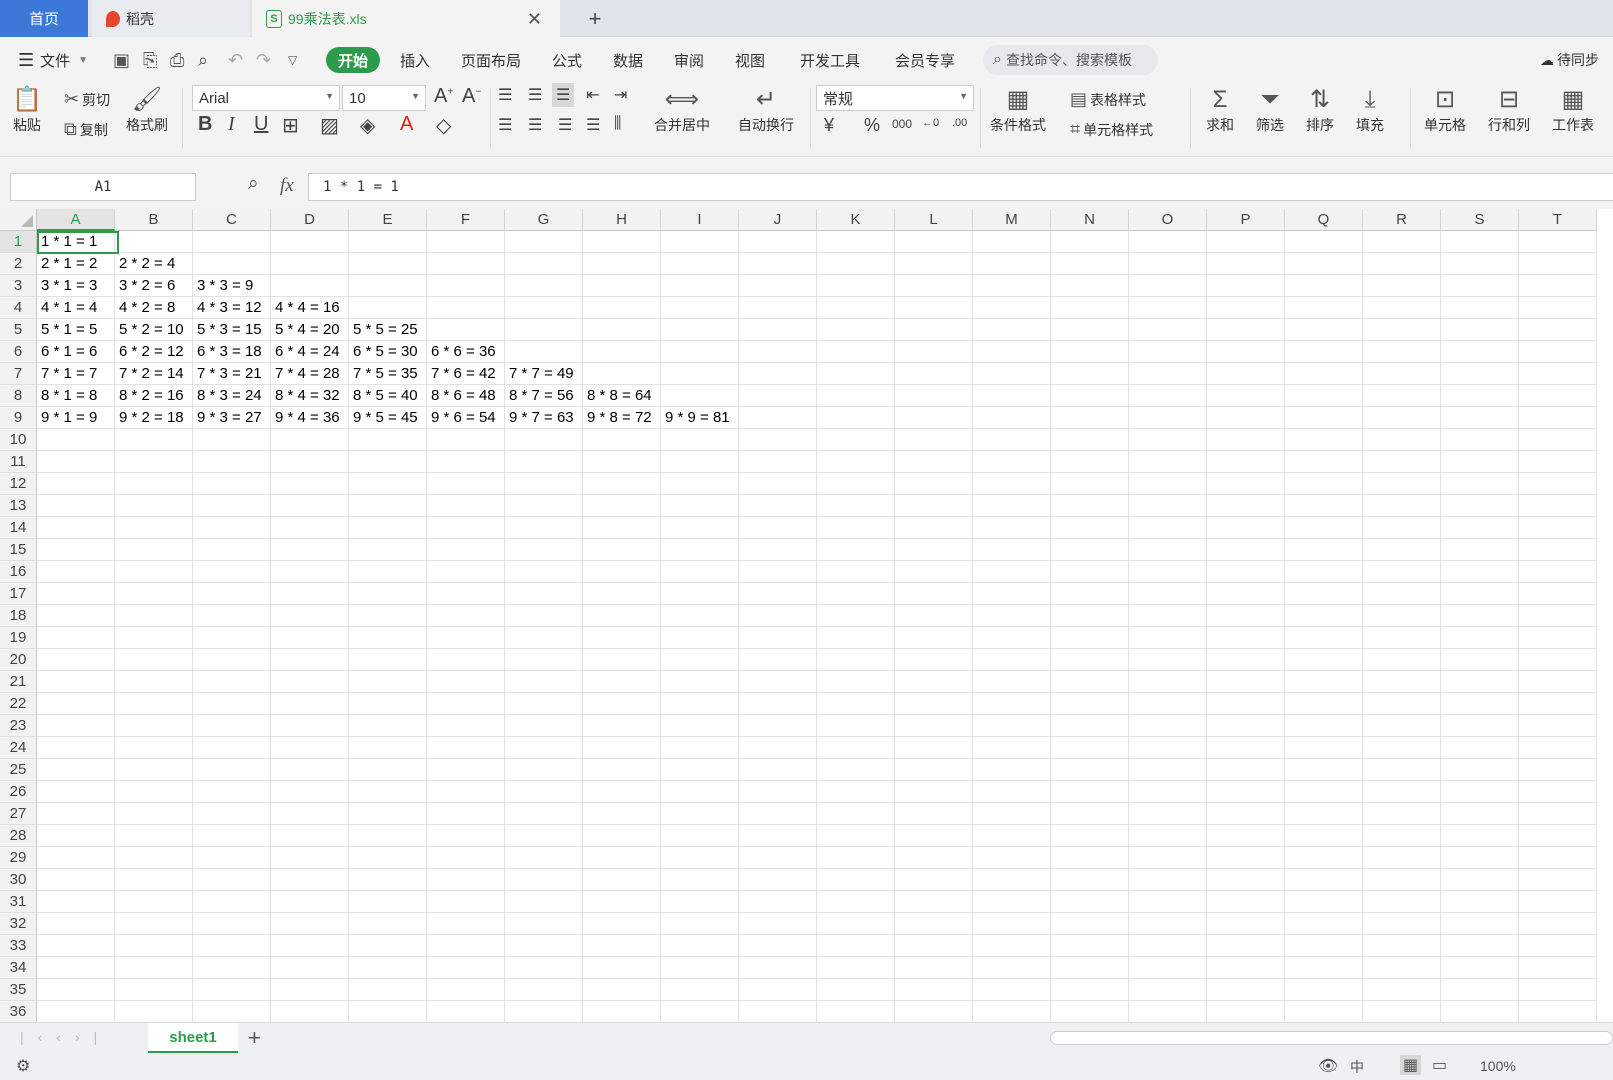 The image size is (1613, 1080). I want to click on grid-cell: 8 * 7 = 56, so click(544, 396).